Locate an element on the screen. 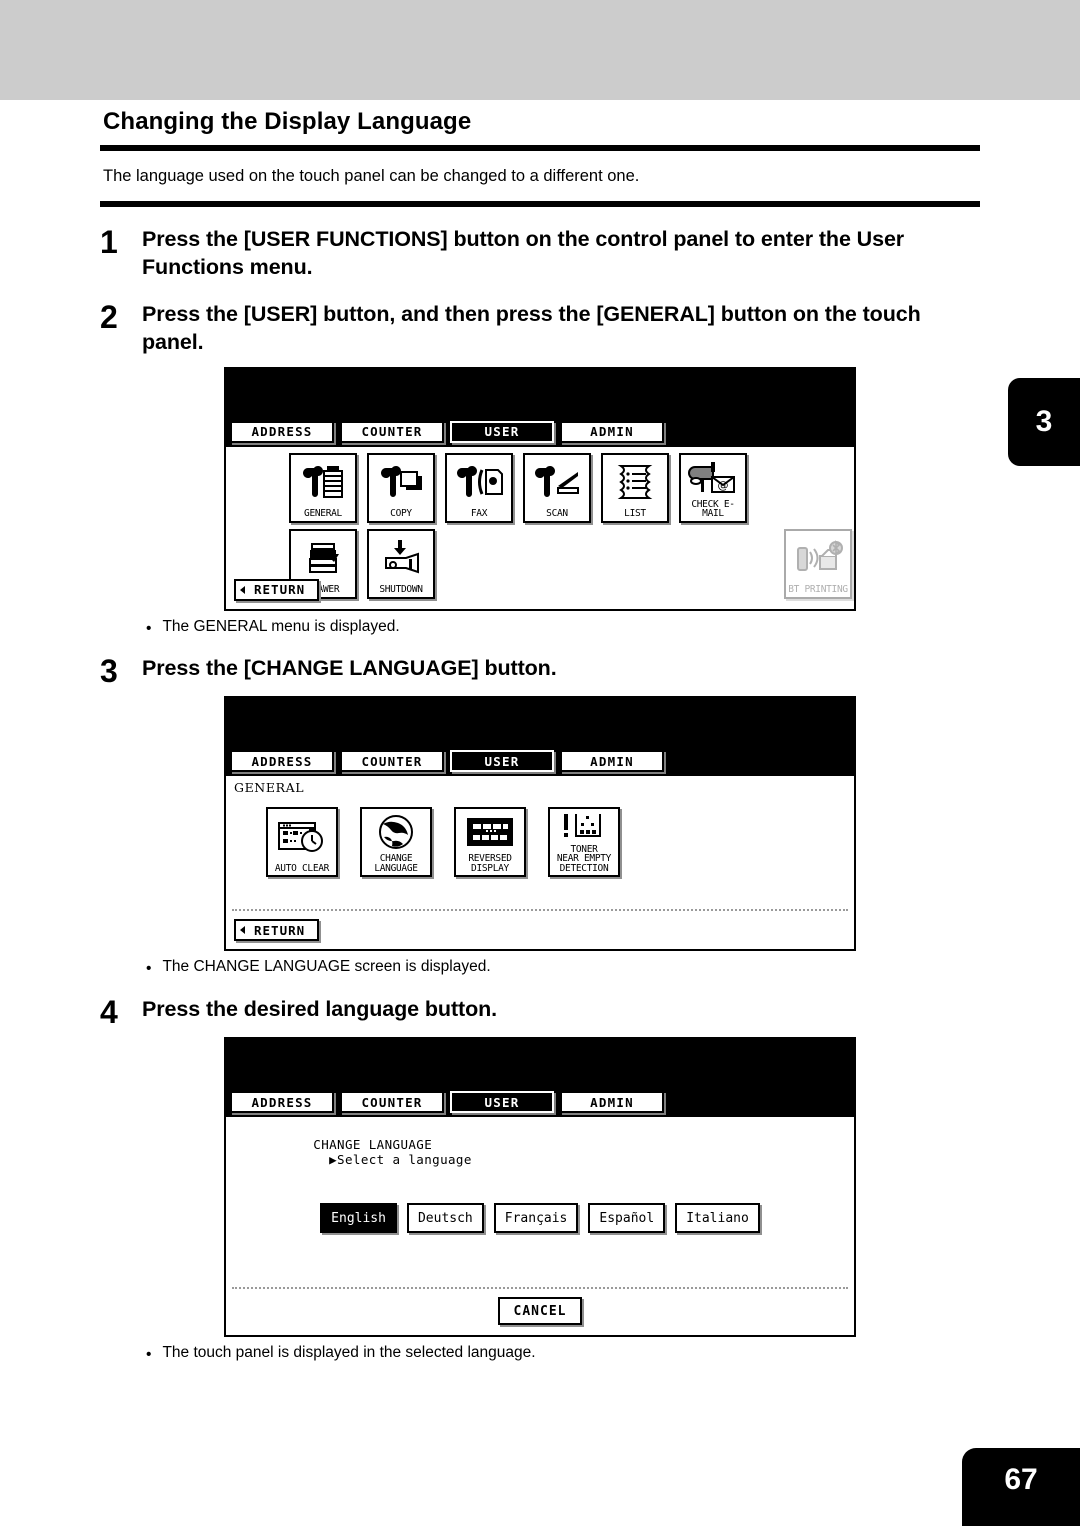  wrench-copier-icon is located at coordinates (323, 482).